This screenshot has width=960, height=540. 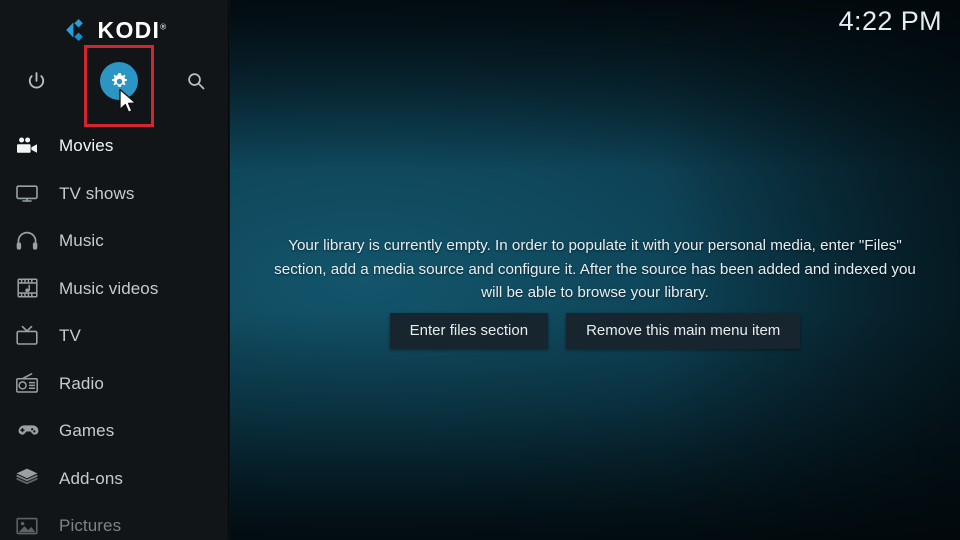 What do you see at coordinates (109, 288) in the screenshot?
I see `sidebar-item-label: Music videos` at bounding box center [109, 288].